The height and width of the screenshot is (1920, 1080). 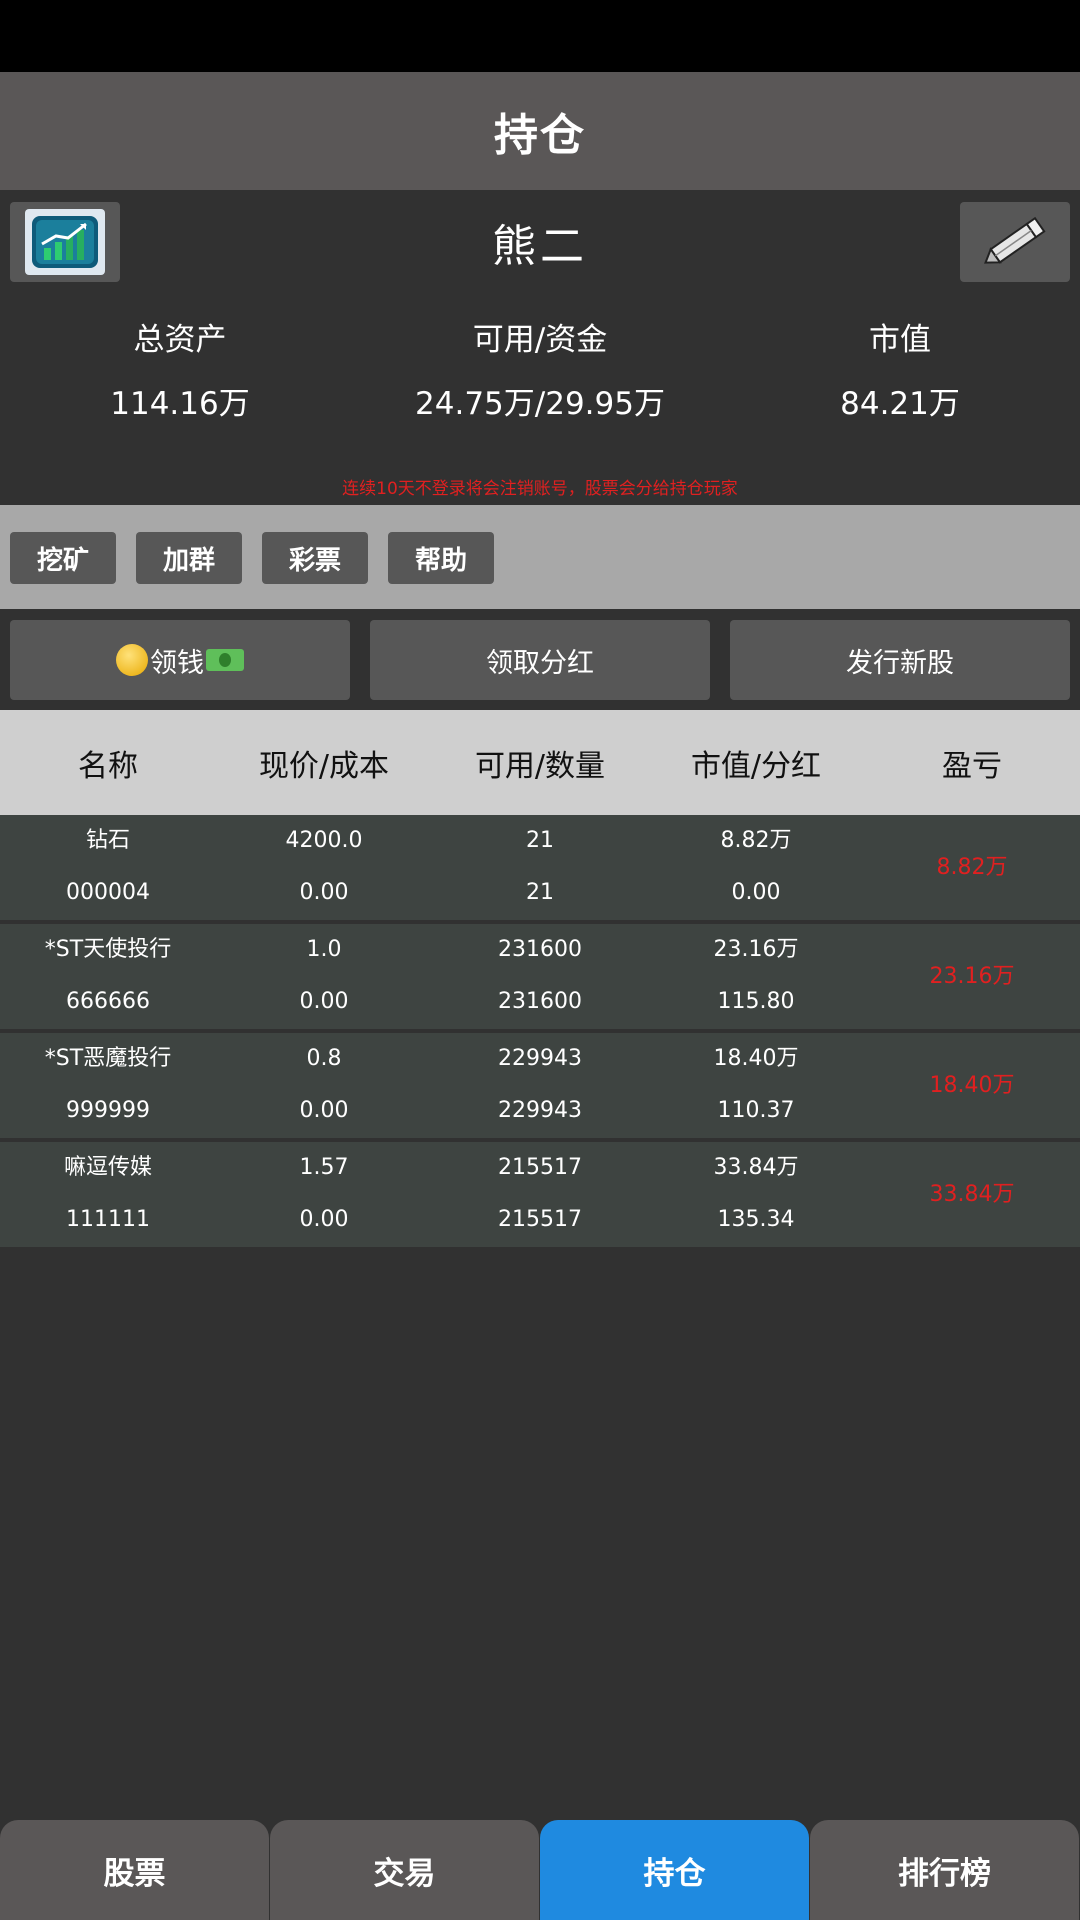 I want to click on action-strip: 挖矿 加群 彩票 帮助, so click(x=540, y=557).